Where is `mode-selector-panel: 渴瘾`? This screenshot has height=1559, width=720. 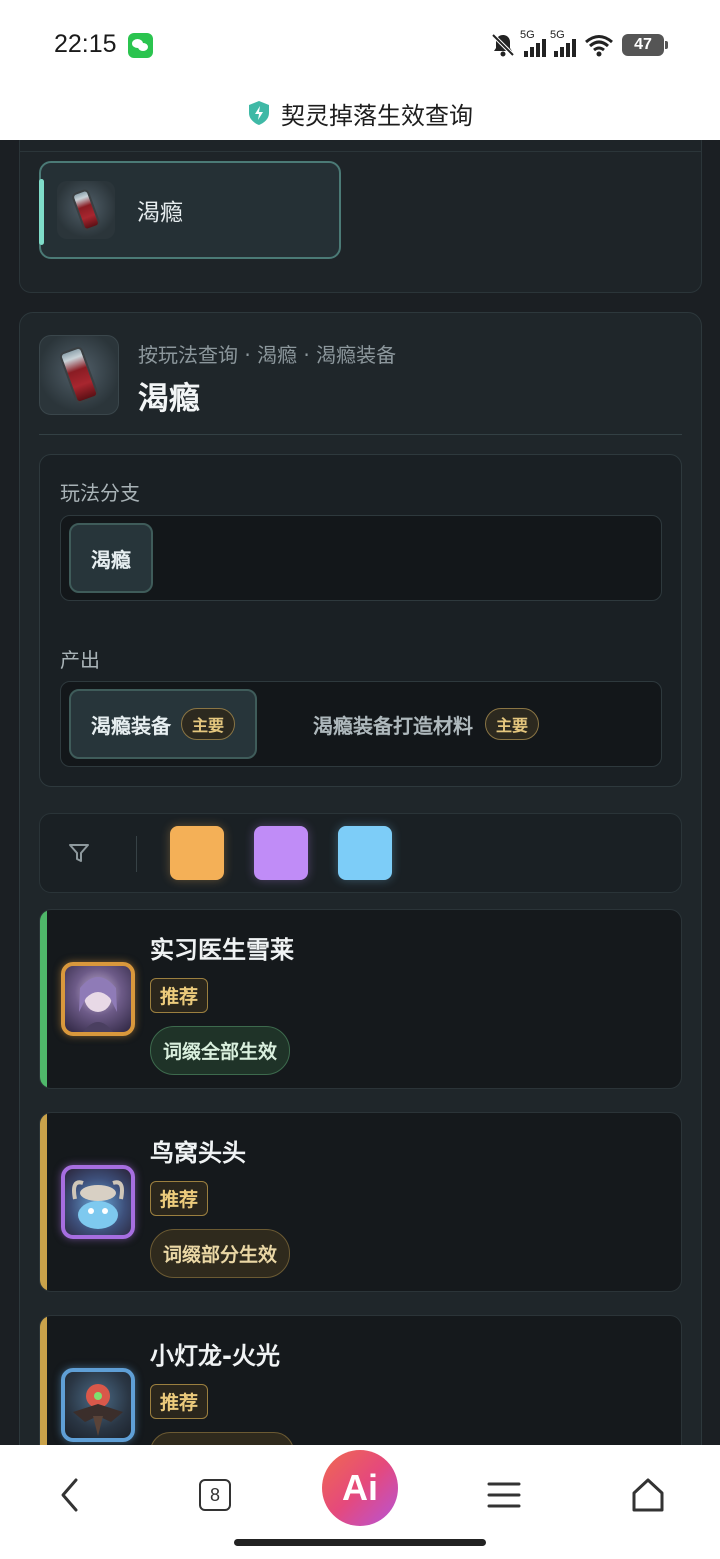 mode-selector-panel: 渴瘾 is located at coordinates (360, 216).